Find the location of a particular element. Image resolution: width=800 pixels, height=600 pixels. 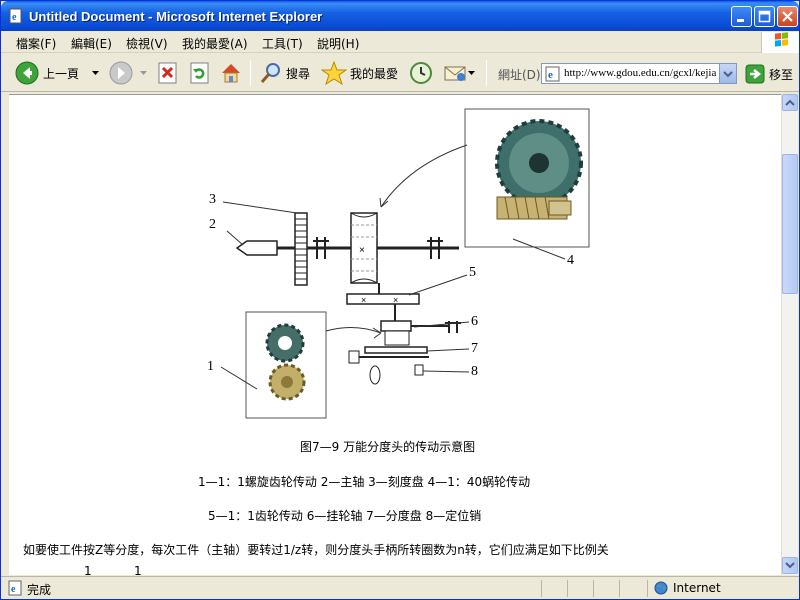

spindle-nose is located at coordinates (256, 248).